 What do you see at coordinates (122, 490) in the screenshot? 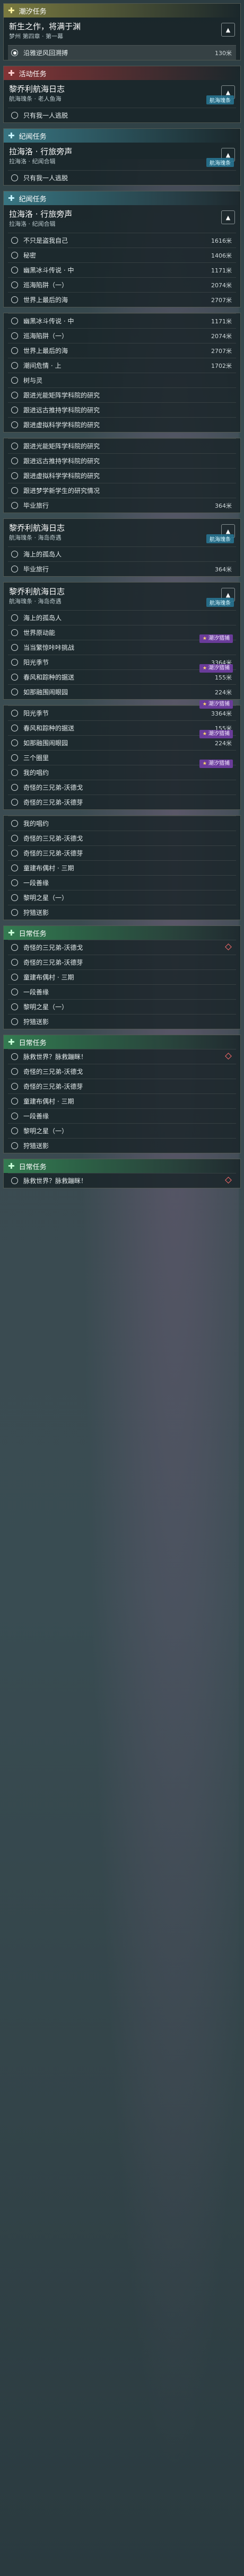
I see `objective-row: 跟进梦学新学生的研究情况` at bounding box center [122, 490].